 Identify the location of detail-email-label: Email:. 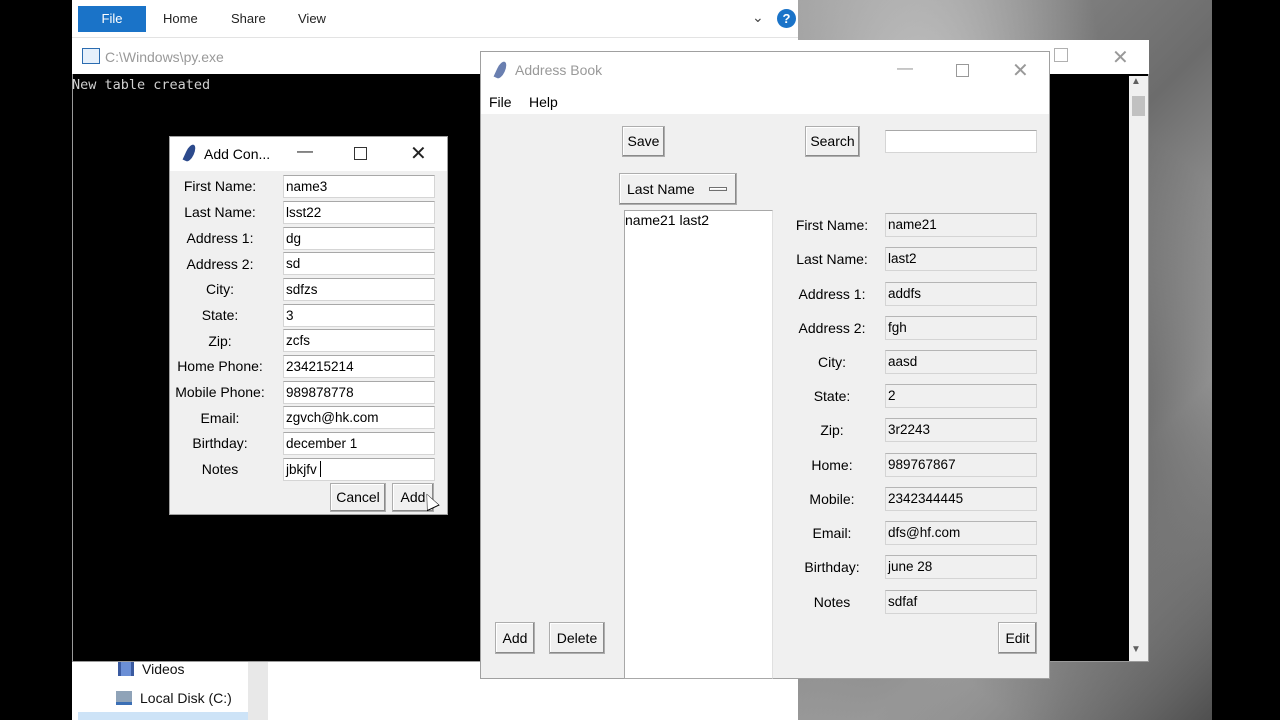
(832, 533).